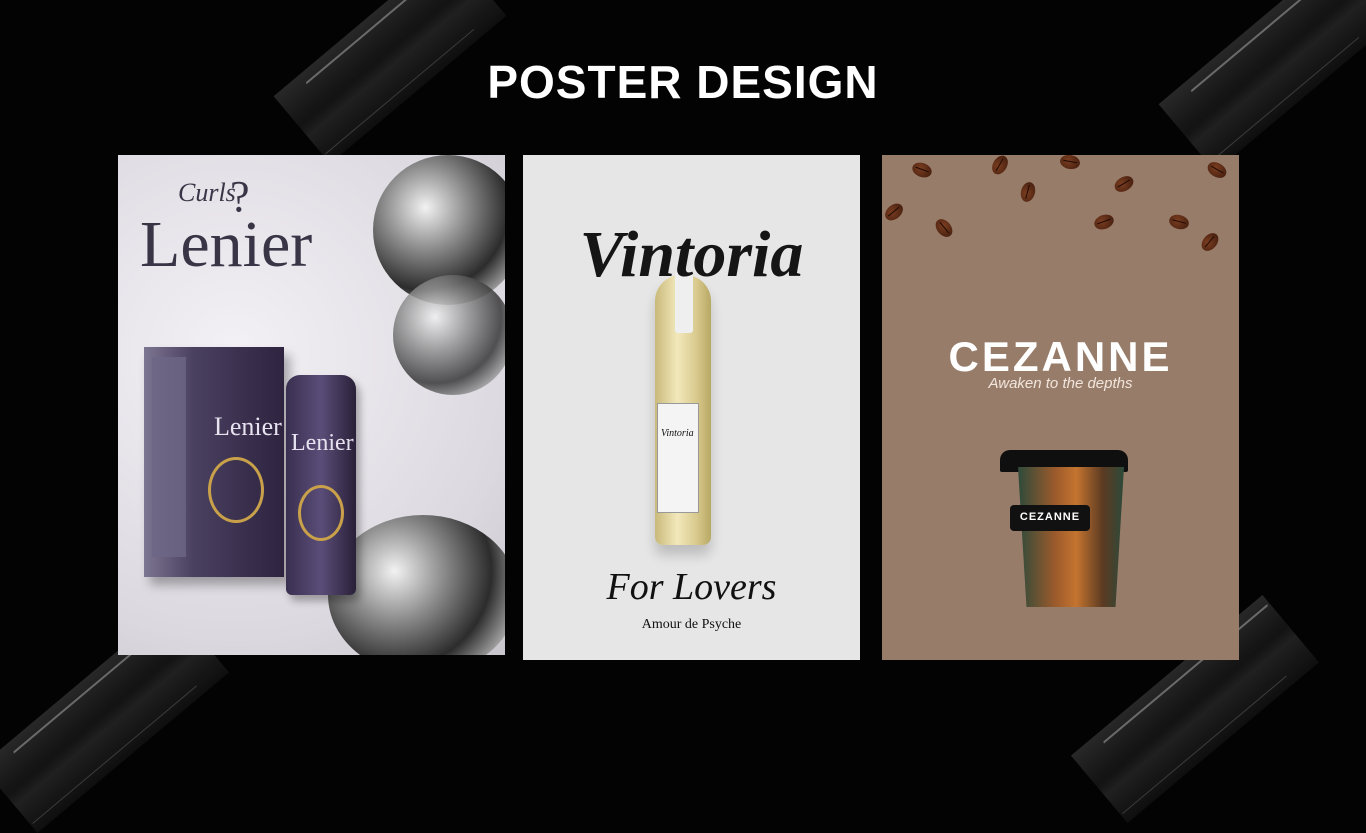 The image size is (1366, 833). I want to click on bottle-label: Vintoria, so click(678, 458).